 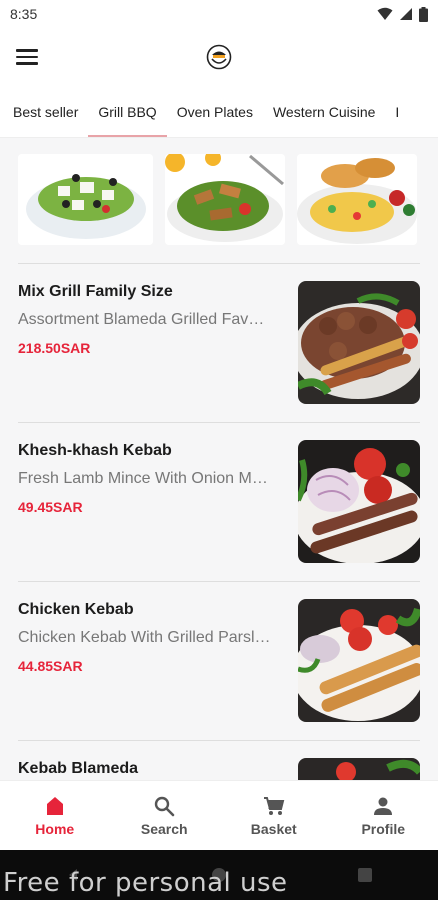 I want to click on home-button-icon, so click(x=219, y=875).